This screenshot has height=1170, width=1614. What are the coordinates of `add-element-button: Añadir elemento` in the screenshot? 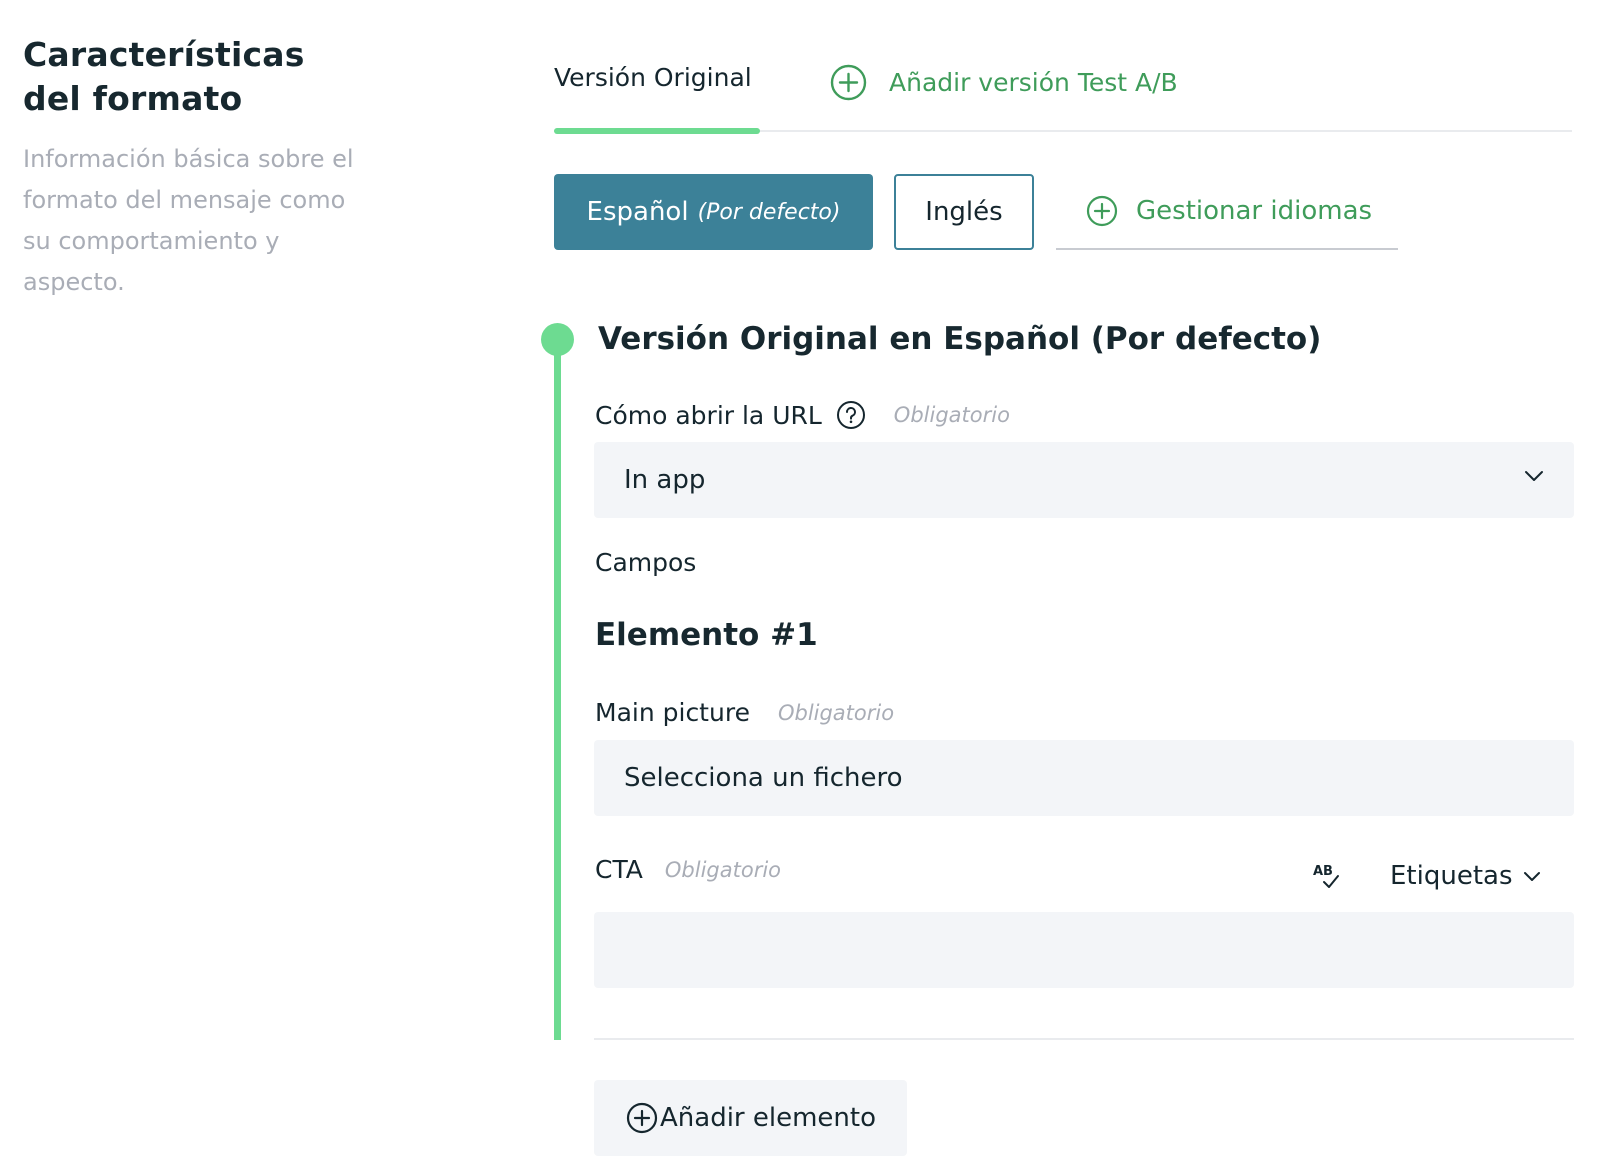 It's located at (750, 1118).